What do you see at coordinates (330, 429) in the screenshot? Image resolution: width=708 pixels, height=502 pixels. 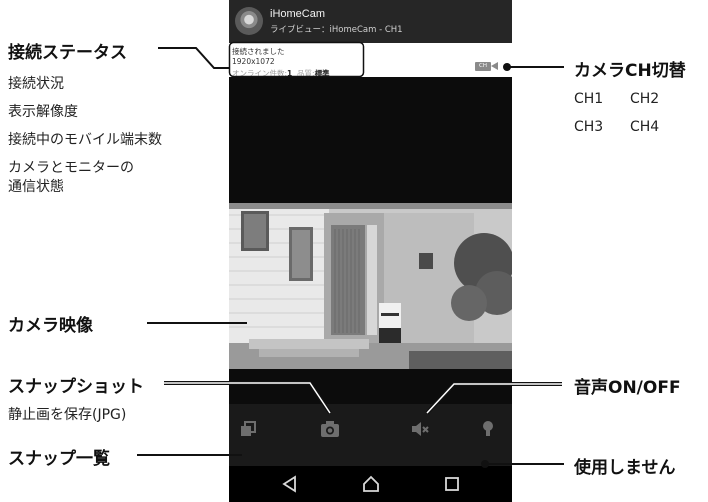 I see `camera-icon` at bounding box center [330, 429].